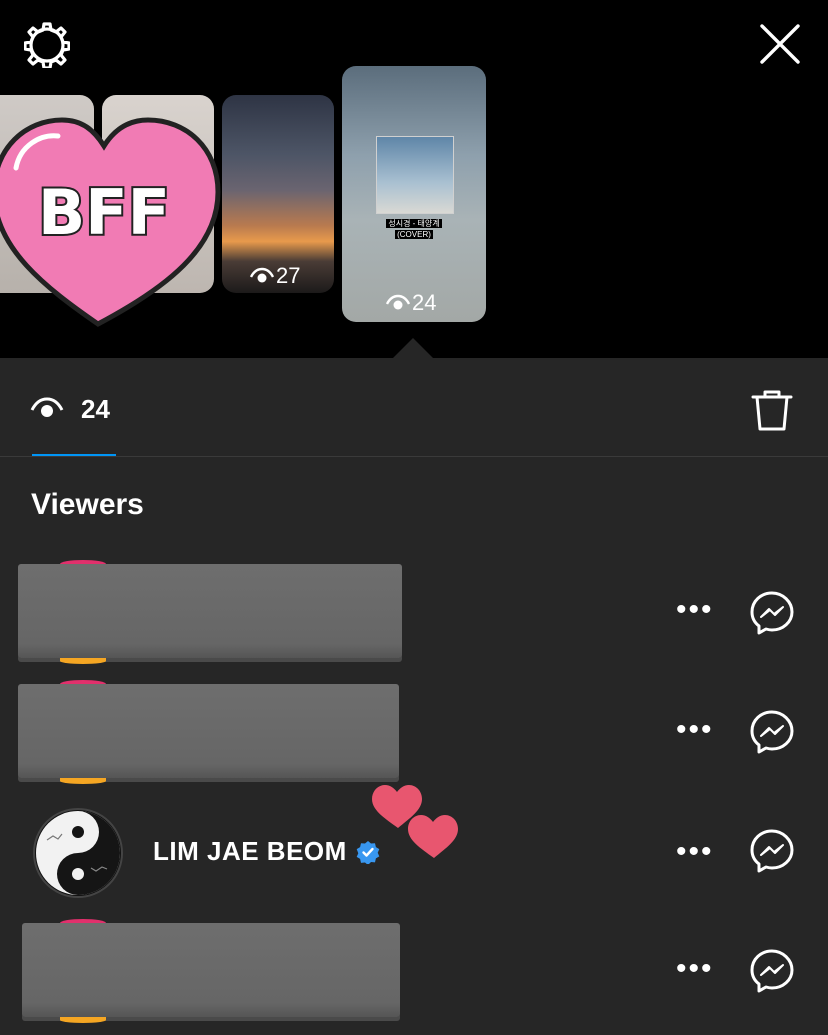  Describe the element at coordinates (104, 212) in the screenshot. I see `svg-text: BFF` at that location.